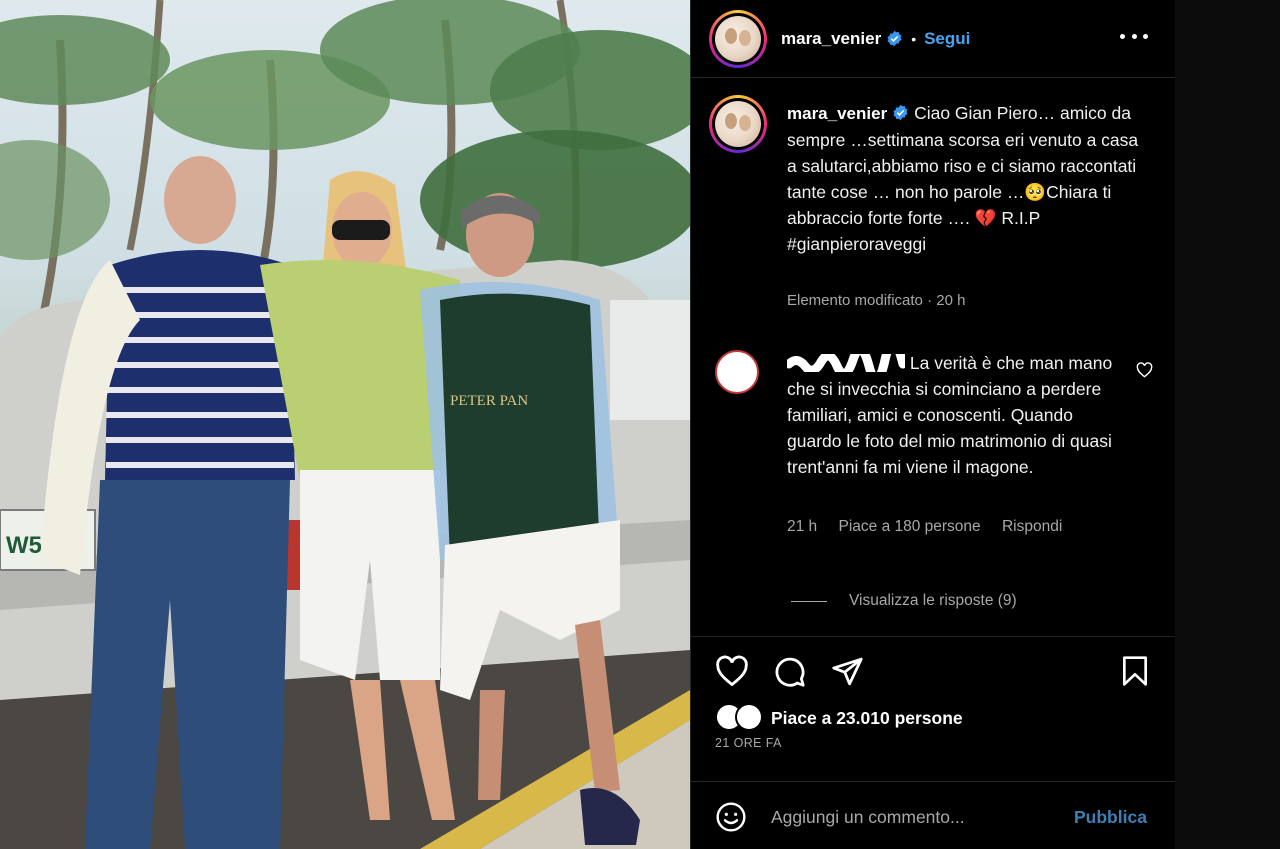  I want to click on page-background-gutter, so click(1227, 424).